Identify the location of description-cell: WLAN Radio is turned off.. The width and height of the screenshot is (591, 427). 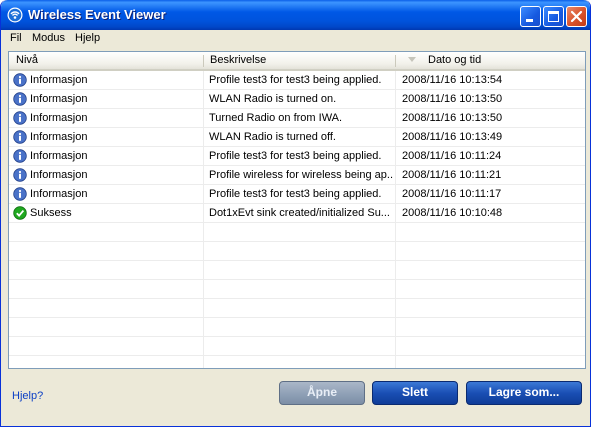
(272, 137).